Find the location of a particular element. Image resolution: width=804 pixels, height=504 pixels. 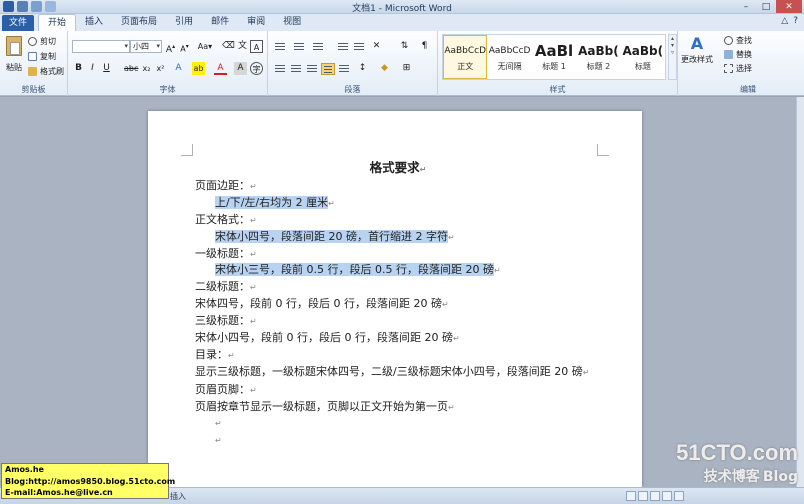

borders-icon: ⊞ is located at coordinates (406, 68).